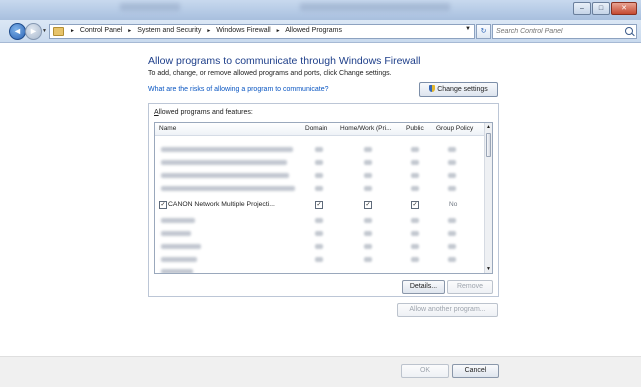 This screenshot has width=641, height=387. I want to click on label-text: llowed programs and features:, so click(205, 112).